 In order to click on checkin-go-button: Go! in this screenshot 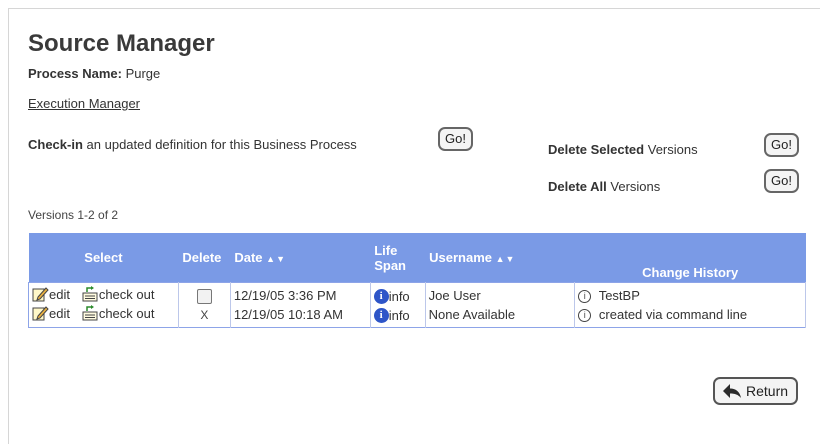, I will do `click(455, 139)`.